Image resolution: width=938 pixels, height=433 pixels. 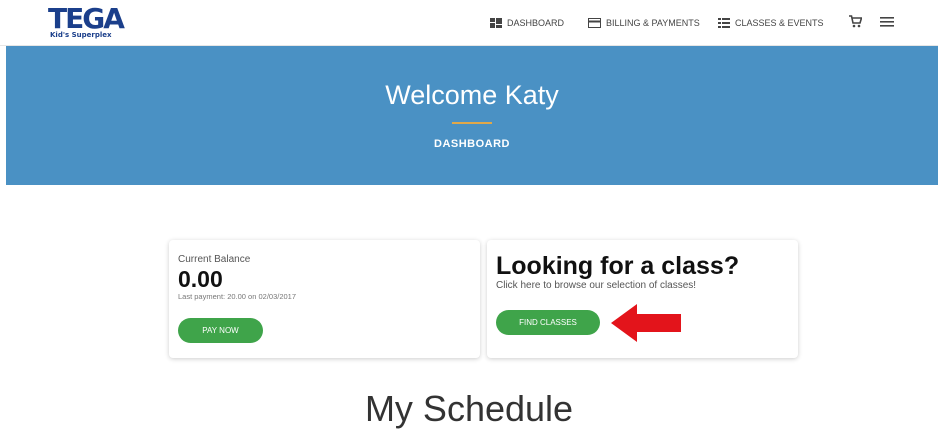 What do you see at coordinates (472, 95) in the screenshot?
I see `welcome-title: Welcome Katy` at bounding box center [472, 95].